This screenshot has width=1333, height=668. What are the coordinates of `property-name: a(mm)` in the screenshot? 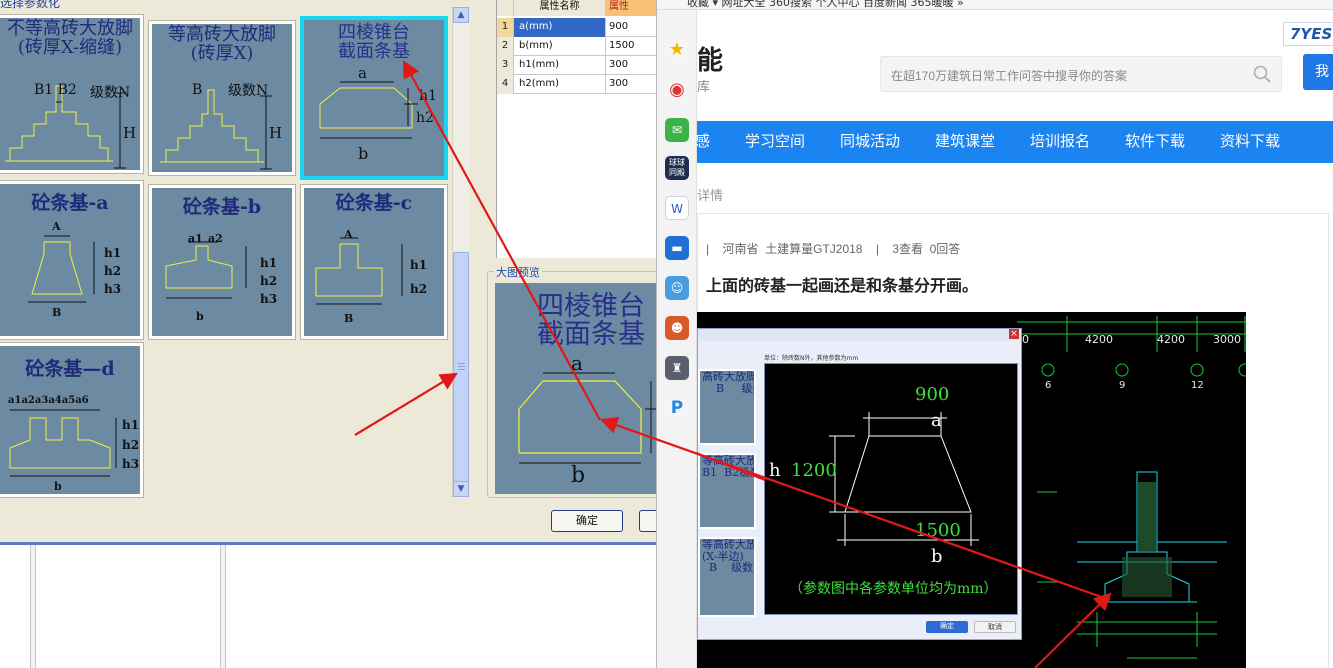 It's located at (560, 27).